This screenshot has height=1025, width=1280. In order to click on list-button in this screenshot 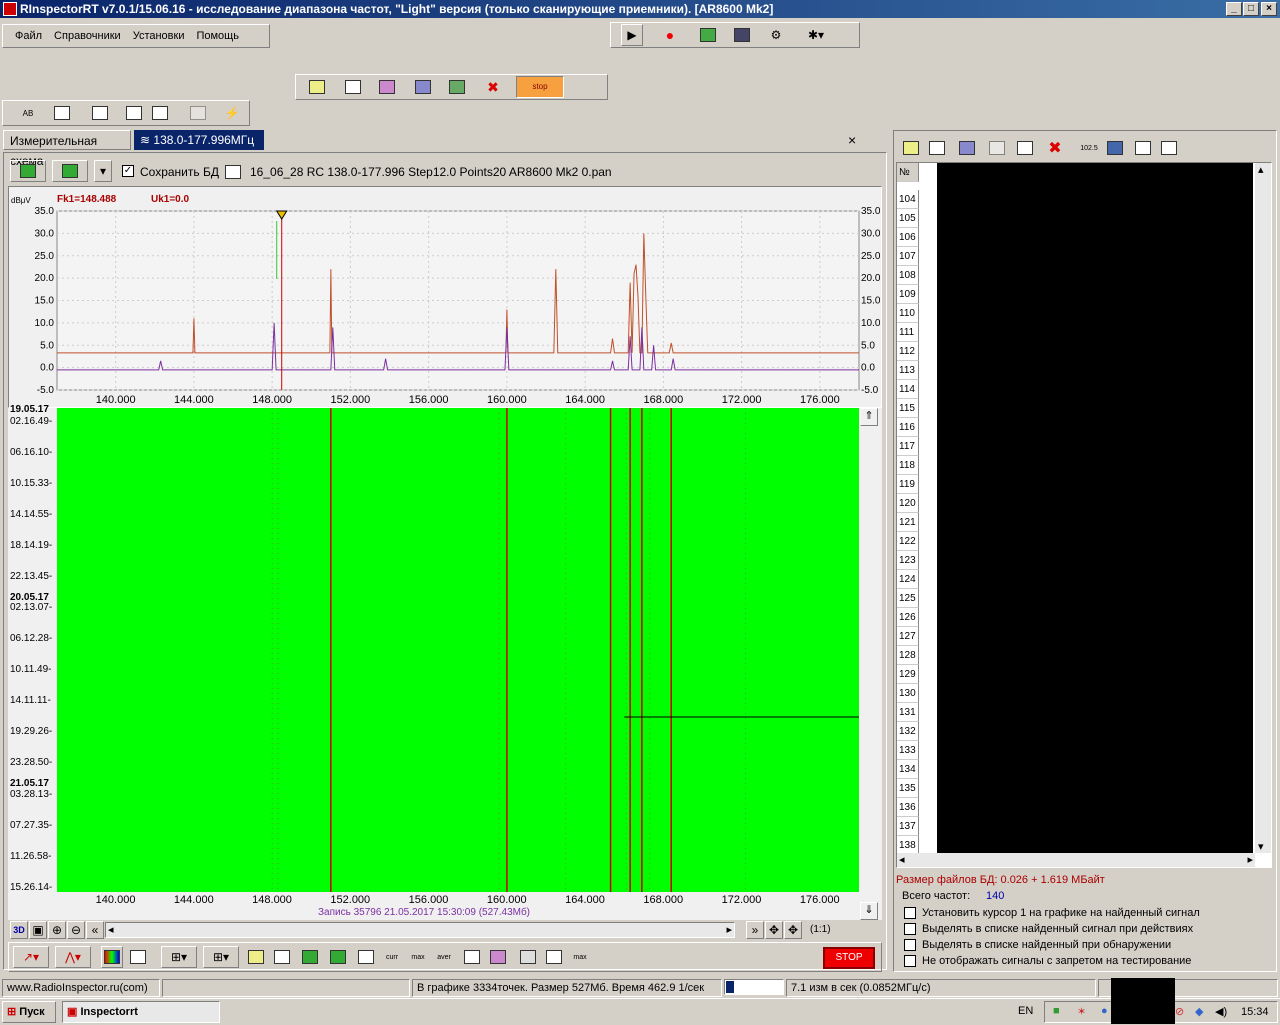, I will do `click(353, 87)`.